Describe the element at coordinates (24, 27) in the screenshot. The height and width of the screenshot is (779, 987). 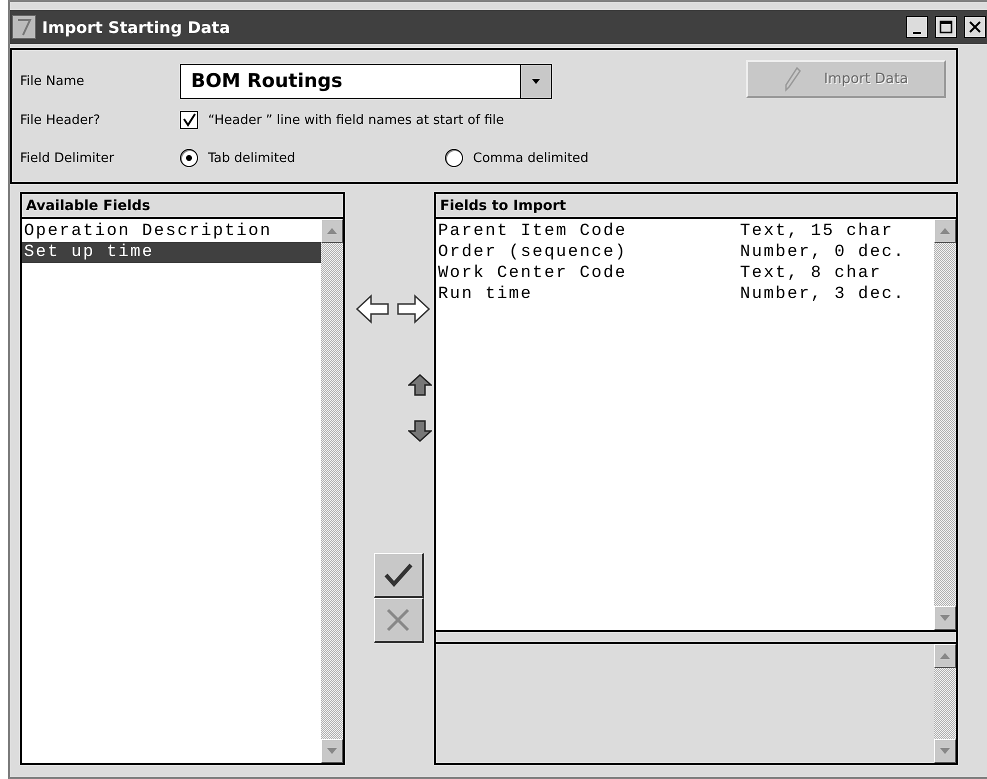
I see `app-icon` at that location.